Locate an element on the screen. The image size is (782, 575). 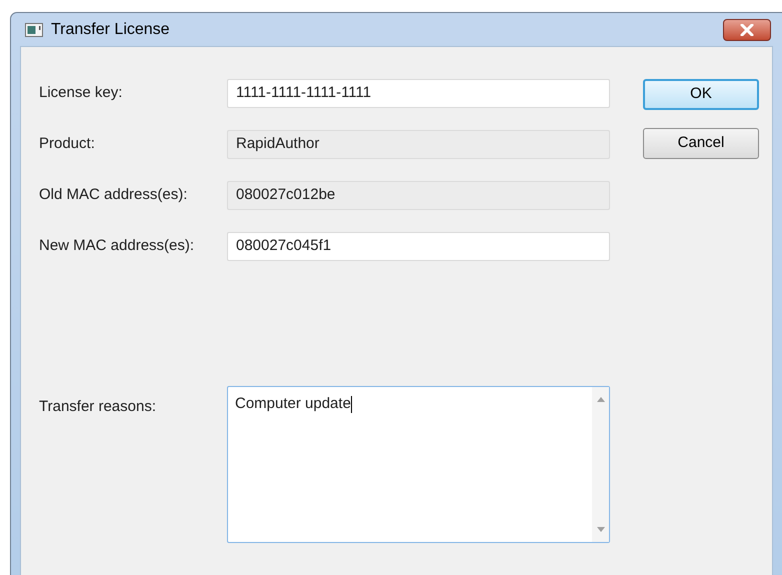
field-label: Product: is located at coordinates (67, 144).